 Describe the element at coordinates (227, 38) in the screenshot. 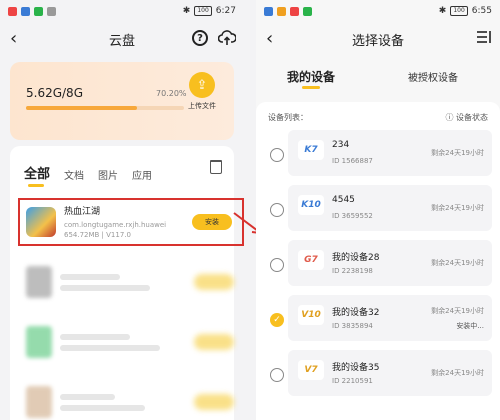

I see `cloud-upload-icon` at that location.